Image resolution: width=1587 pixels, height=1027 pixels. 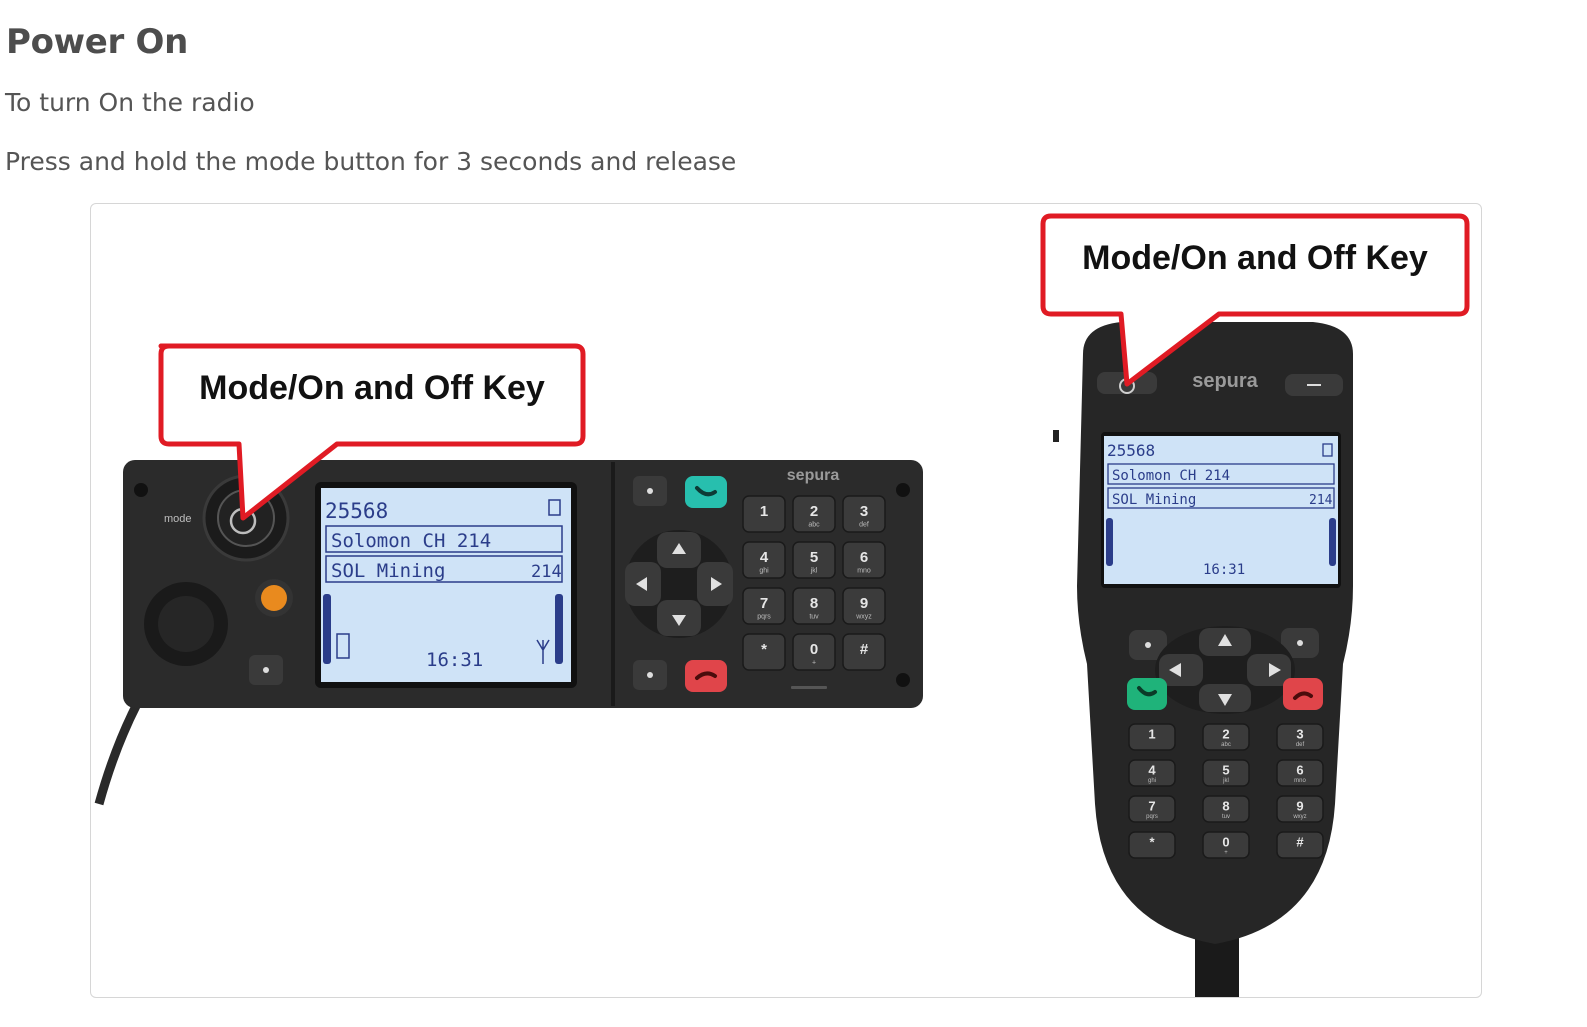 I want to click on callout-right-text: Mode/On and Off Key, so click(x=1255, y=258).